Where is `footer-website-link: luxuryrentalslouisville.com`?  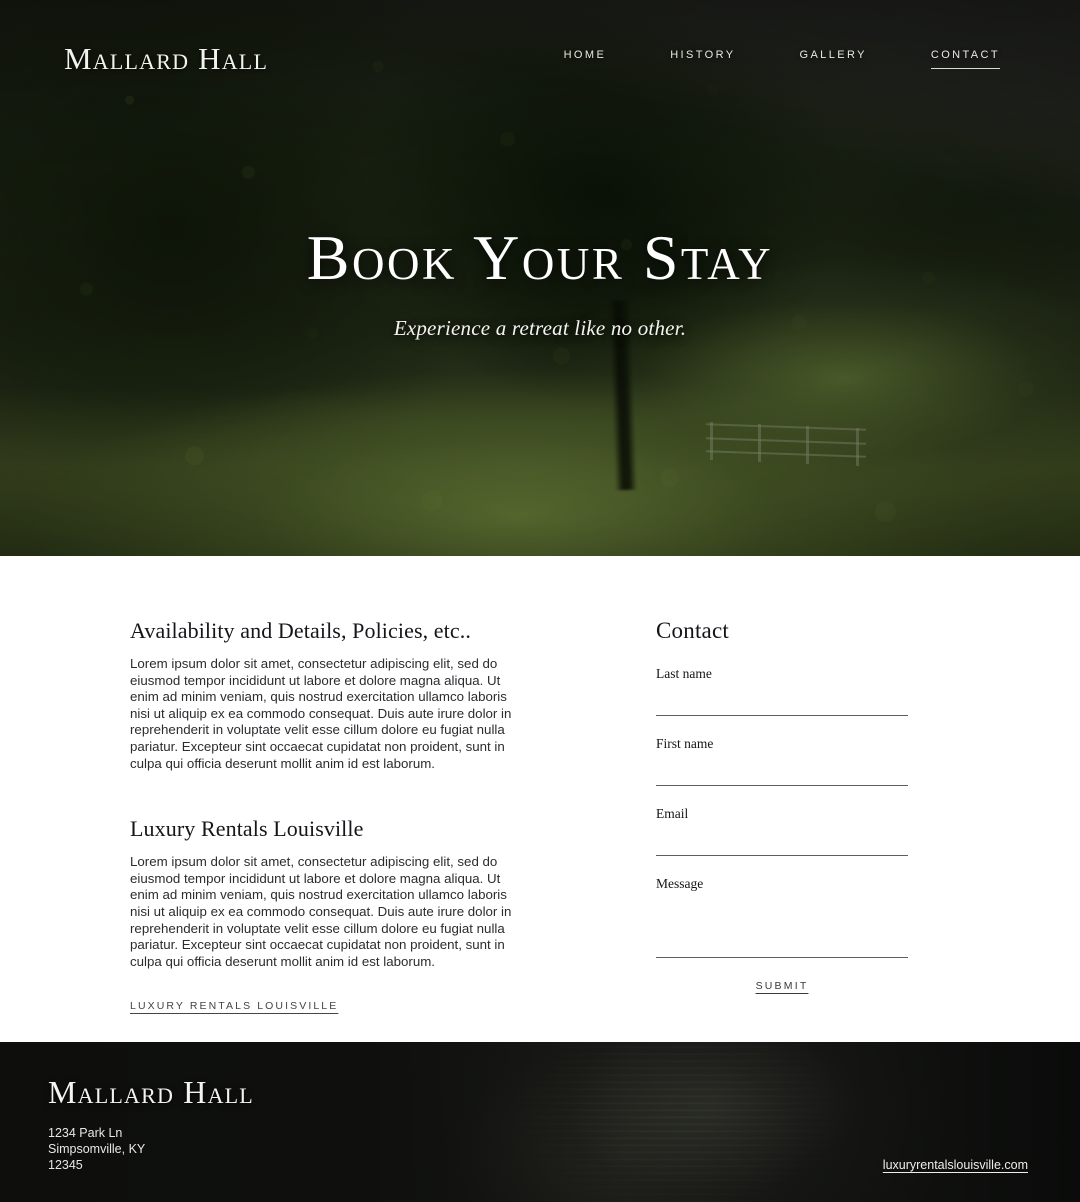
footer-website-link: luxuryrentalslouisville.com is located at coordinates (955, 1165).